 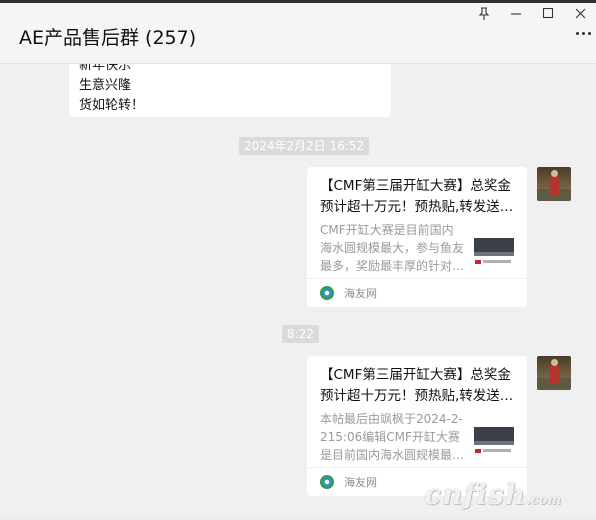 I want to click on watermark: cnfish.com, so click(x=492, y=494).